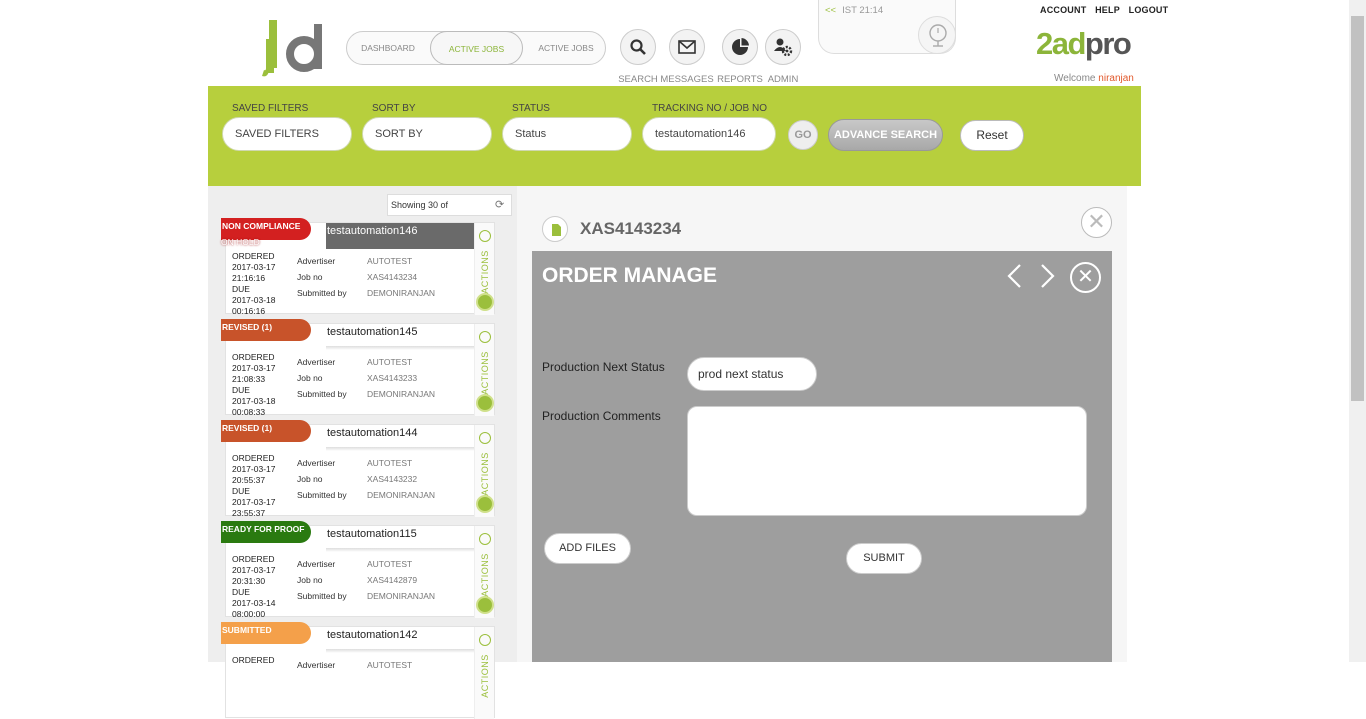  What do you see at coordinates (1061, 43) in the screenshot?
I see `brand-part-1: 2ad` at bounding box center [1061, 43].